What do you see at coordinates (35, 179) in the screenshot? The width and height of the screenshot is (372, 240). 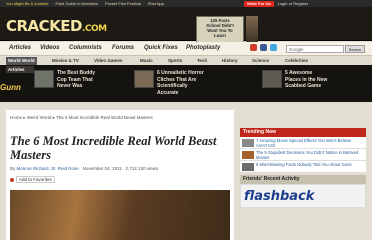 I see `add-favorites-button: Add to Favorites` at bounding box center [35, 179].